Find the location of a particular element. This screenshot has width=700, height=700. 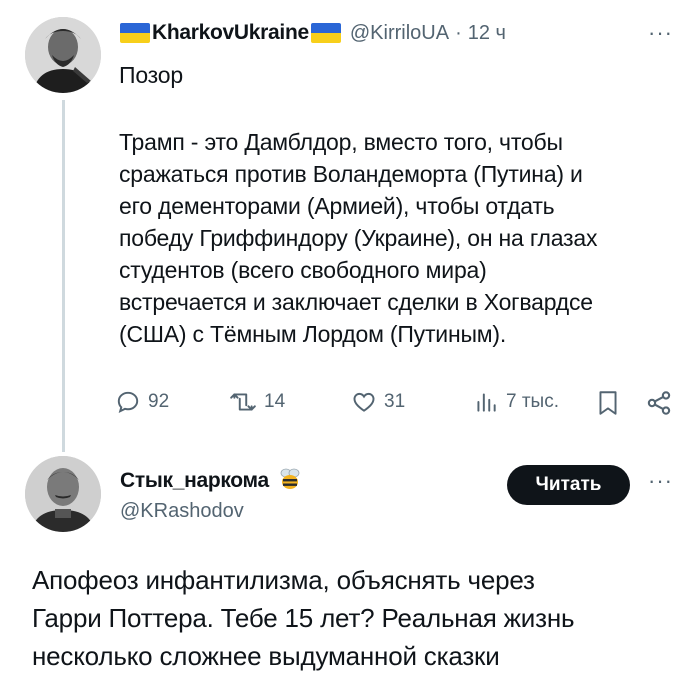

tweet1-header: KharkovUkraine @KirriloUA · 12 ч is located at coordinates (313, 33).